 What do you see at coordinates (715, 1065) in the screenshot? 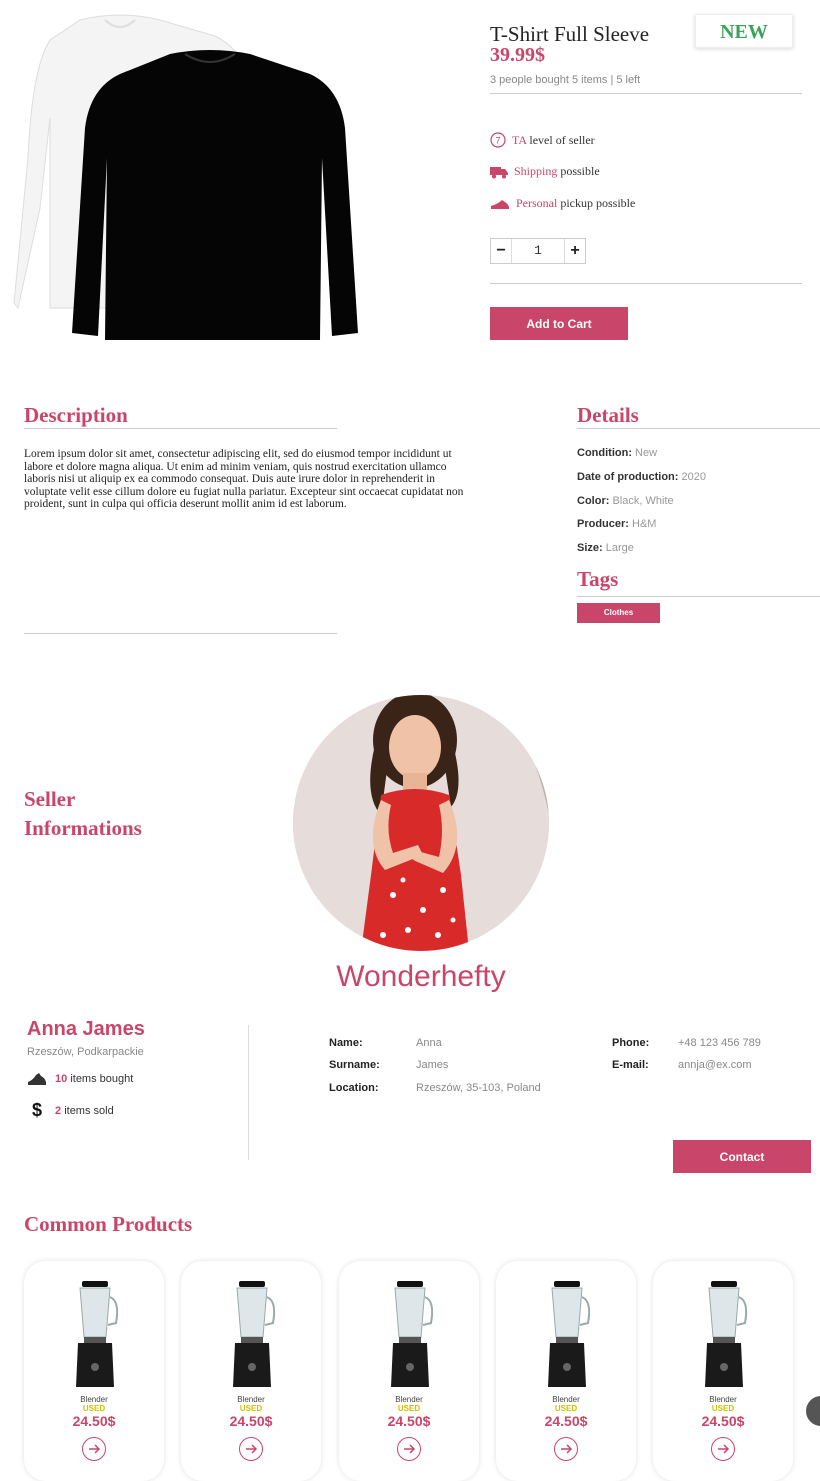
I see `email-value: annja@ex.com` at bounding box center [715, 1065].